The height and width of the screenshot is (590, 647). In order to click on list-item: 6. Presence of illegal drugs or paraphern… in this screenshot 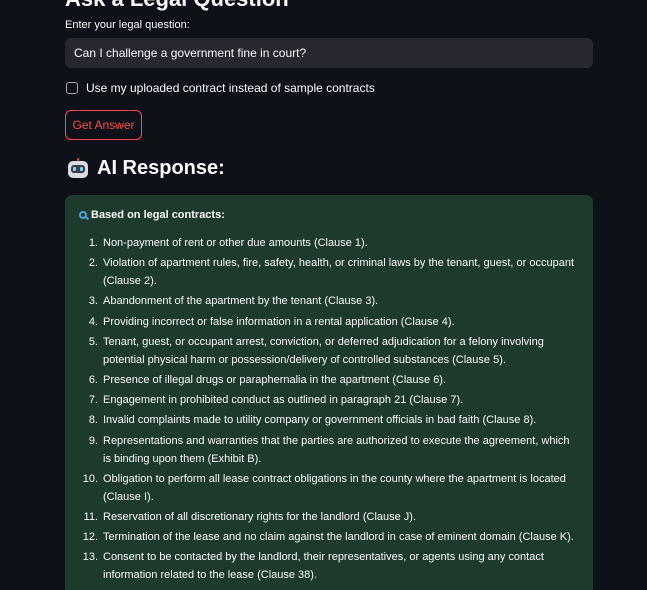, I will do `click(267, 379)`.